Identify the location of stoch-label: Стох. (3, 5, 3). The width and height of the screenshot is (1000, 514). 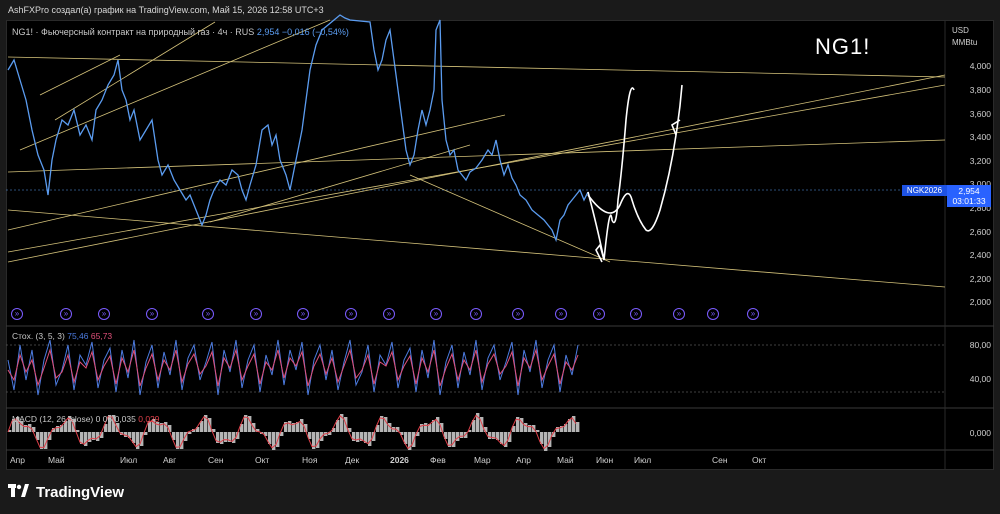
(38, 336).